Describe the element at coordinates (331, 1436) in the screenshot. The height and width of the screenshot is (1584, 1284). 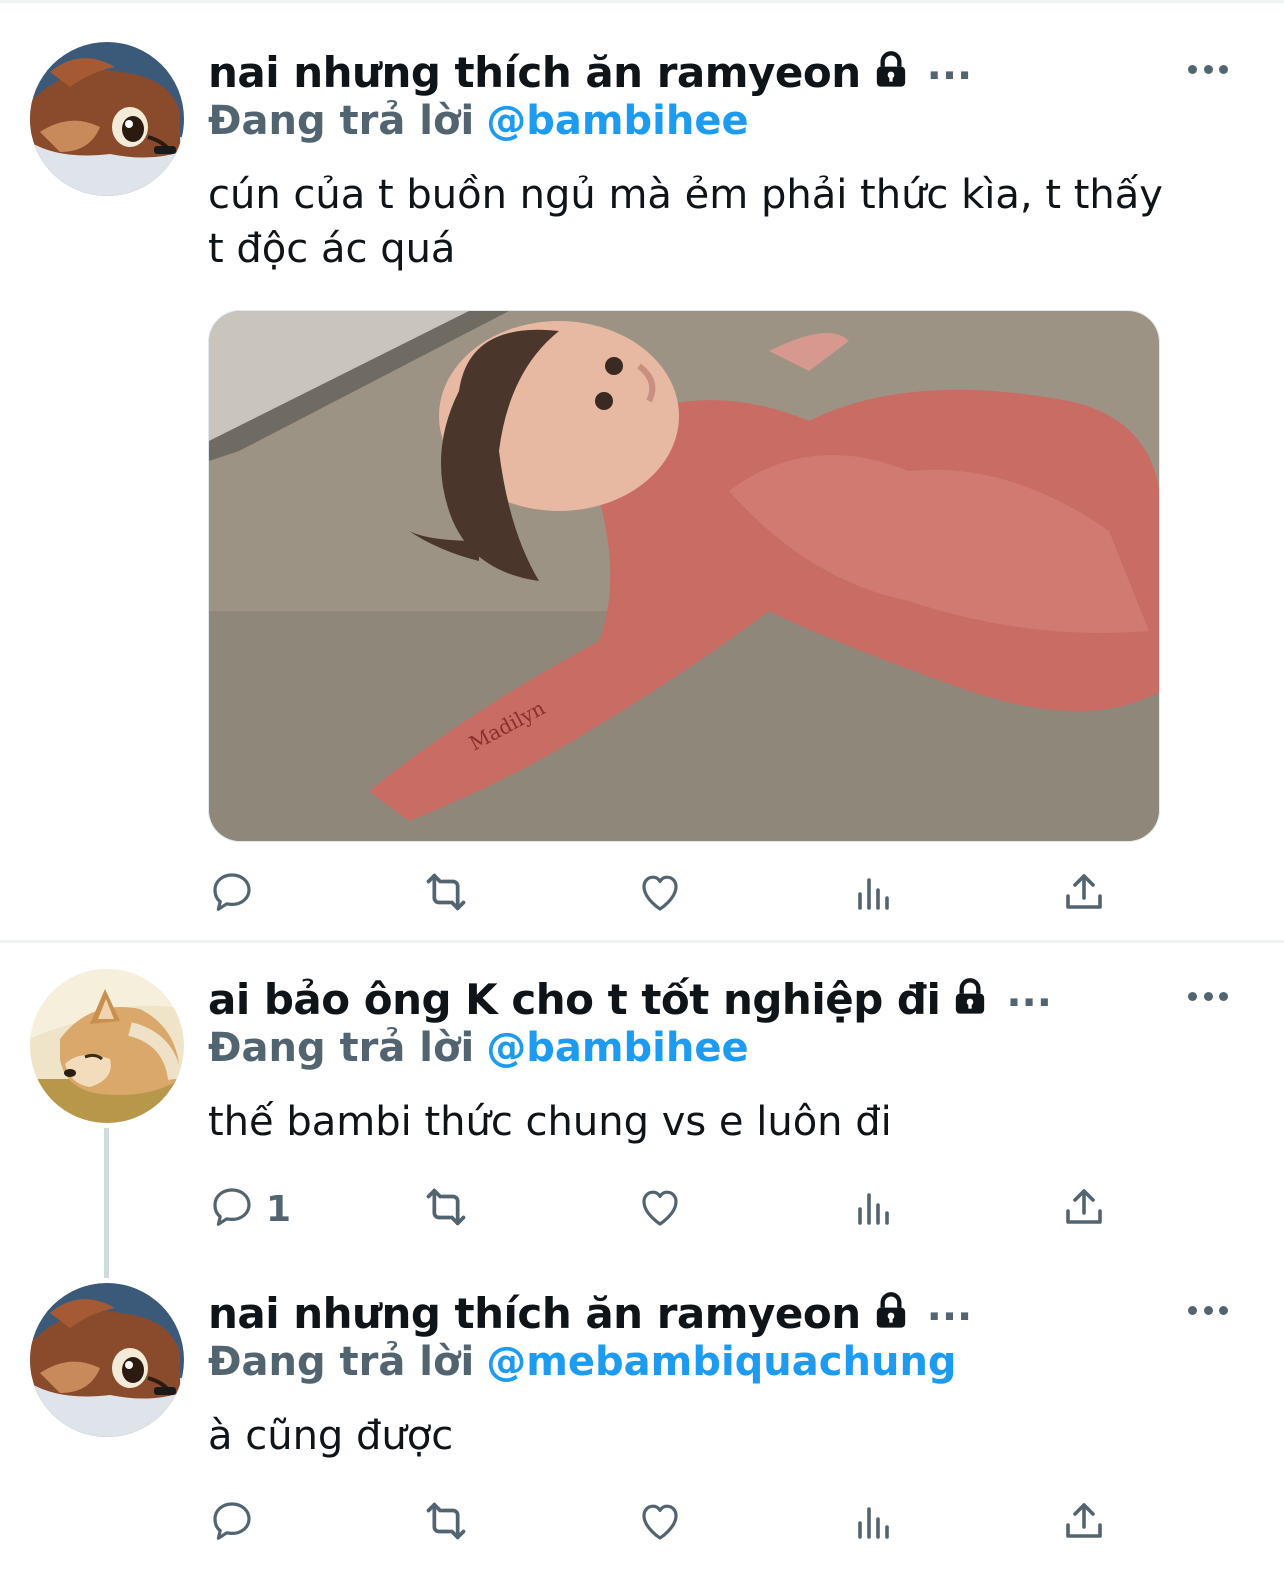
I see `tweet-text: à cũng được` at that location.